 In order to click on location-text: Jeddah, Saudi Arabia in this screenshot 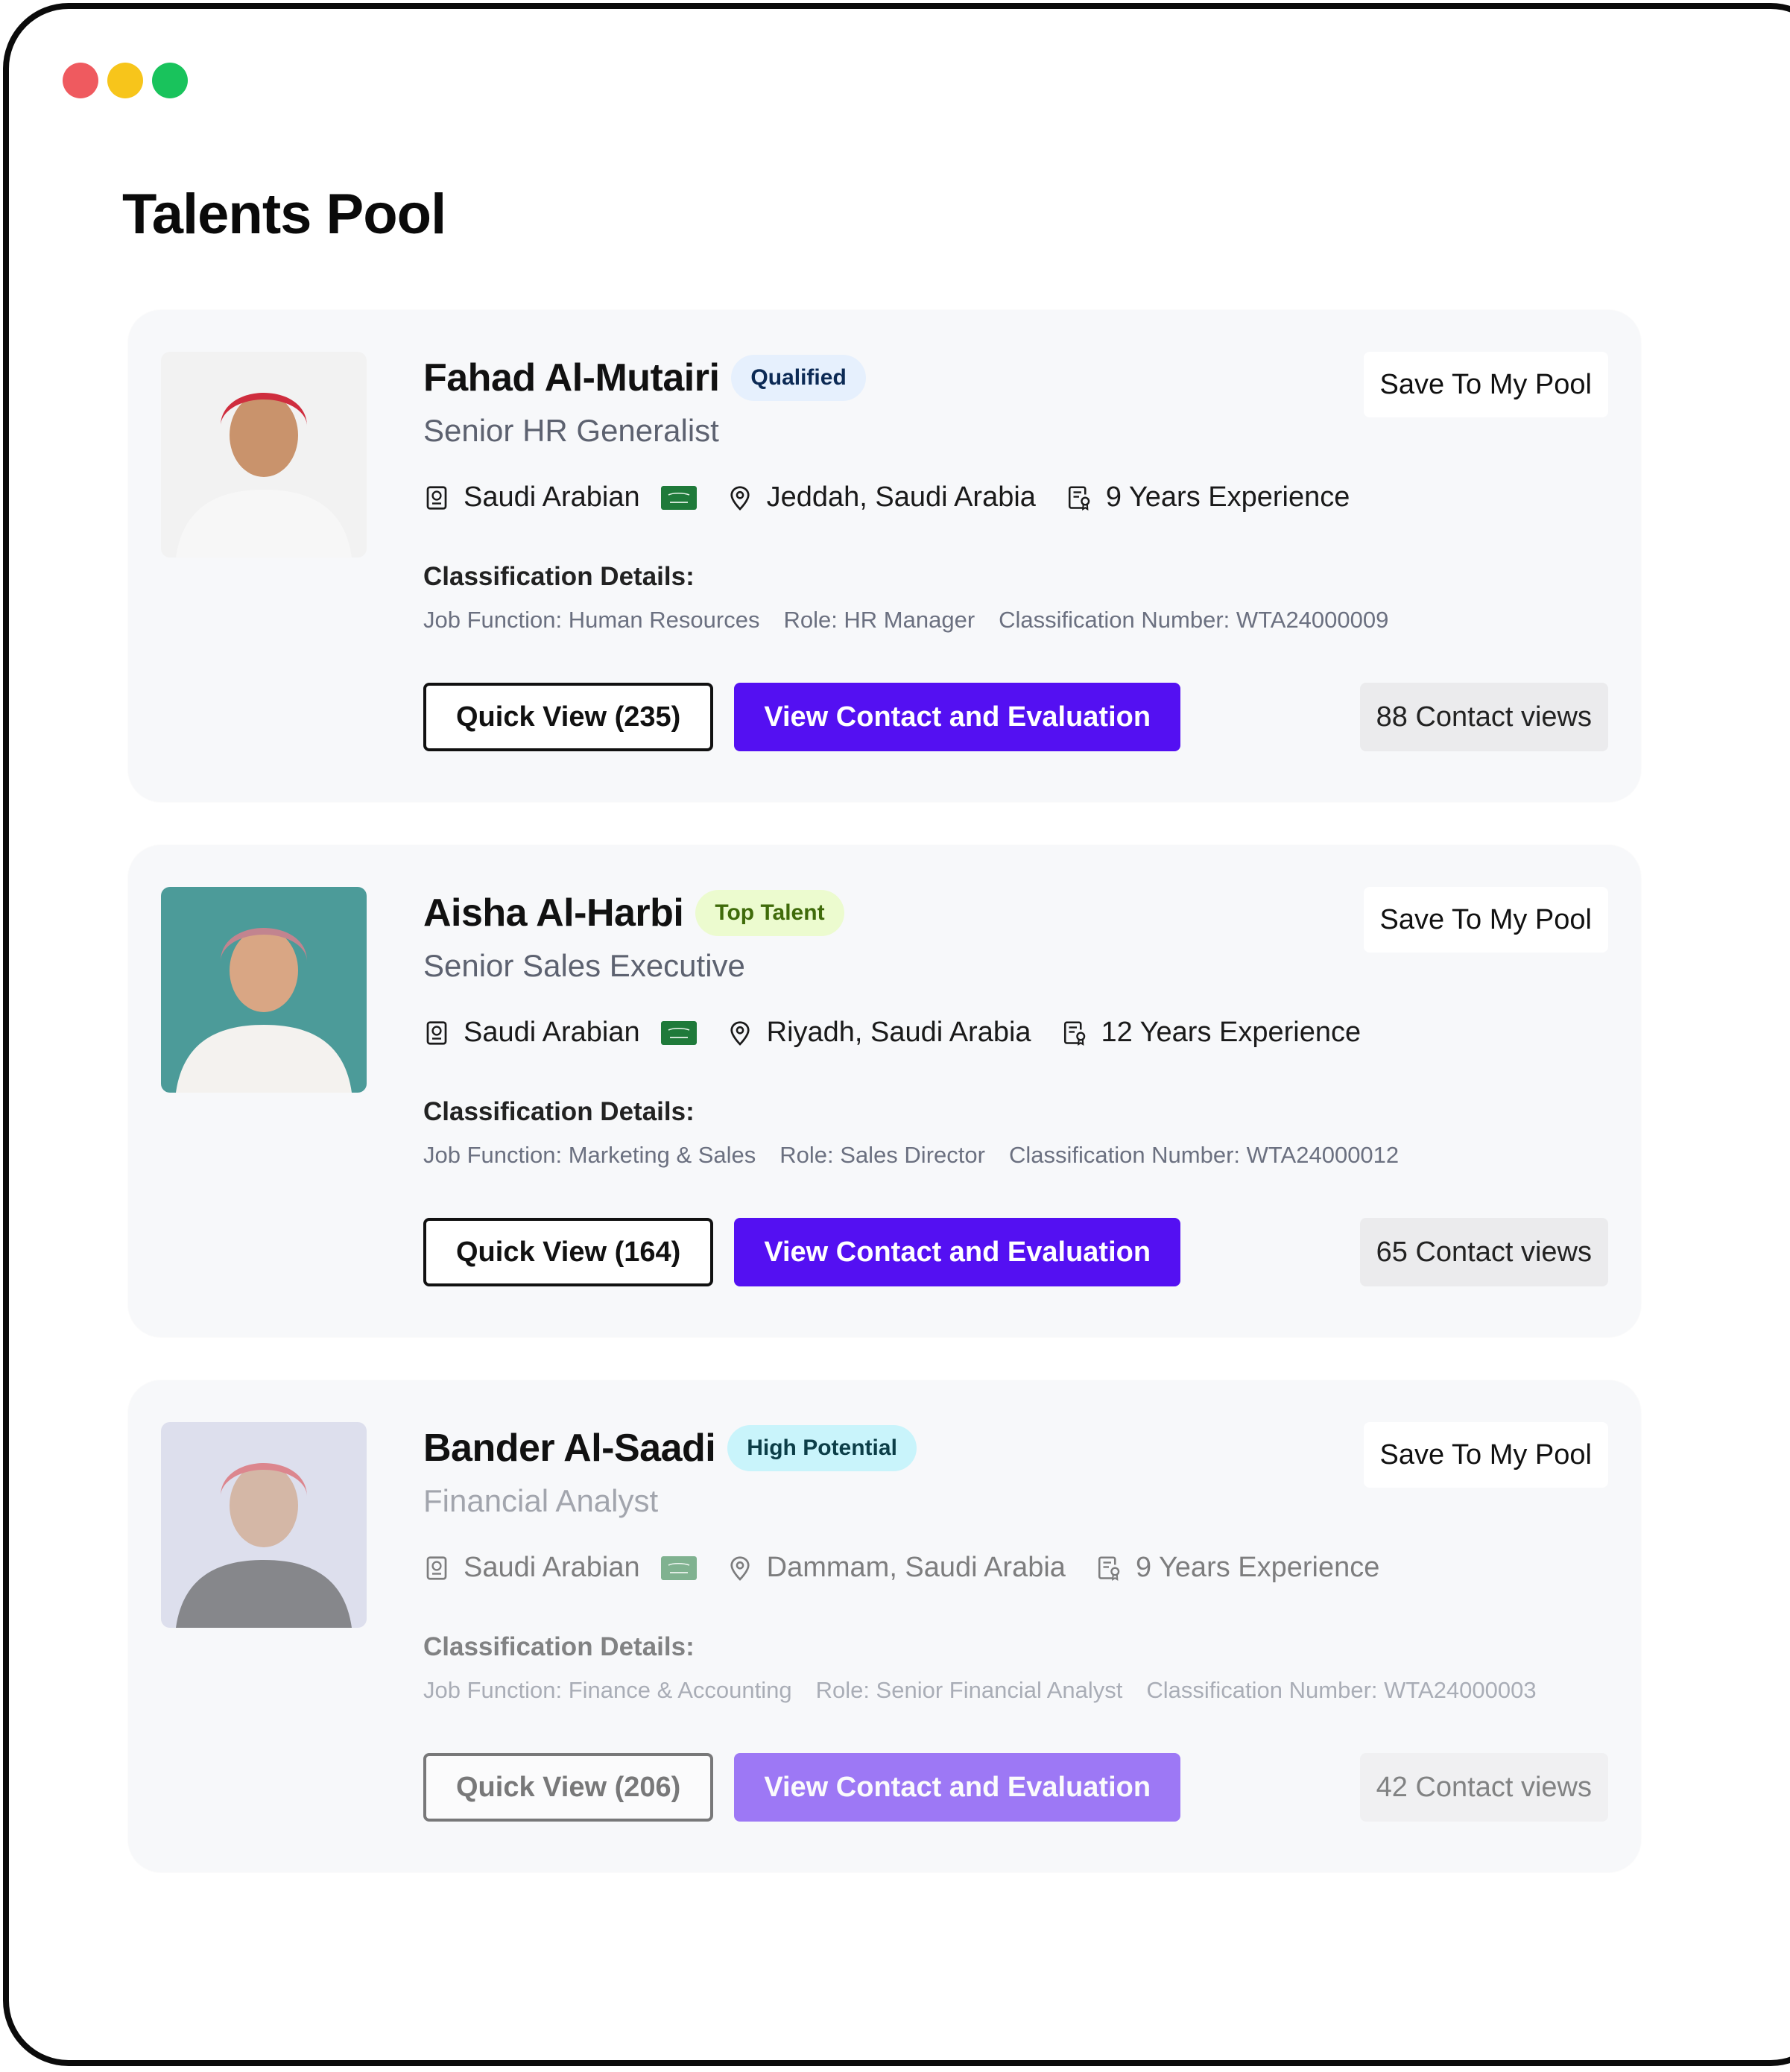, I will do `click(901, 497)`.